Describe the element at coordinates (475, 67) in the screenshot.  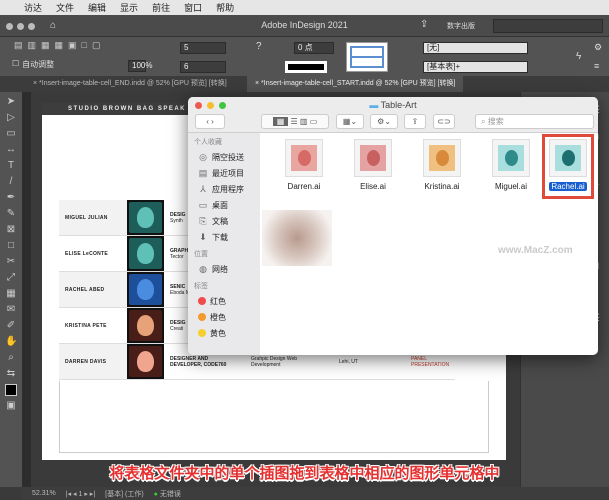
I see `table-style-select: [基本表]+` at that location.